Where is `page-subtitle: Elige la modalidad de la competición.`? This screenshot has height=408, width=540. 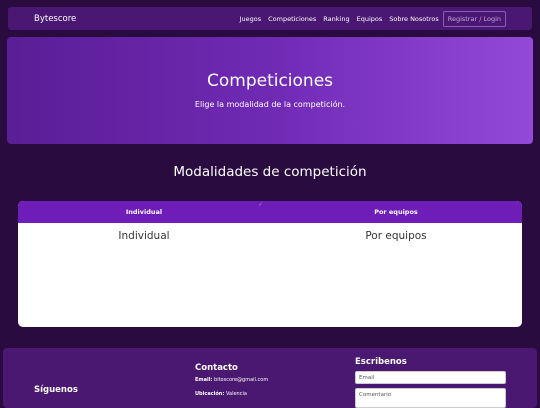 page-subtitle: Elige la modalidad de la competición. is located at coordinates (270, 104).